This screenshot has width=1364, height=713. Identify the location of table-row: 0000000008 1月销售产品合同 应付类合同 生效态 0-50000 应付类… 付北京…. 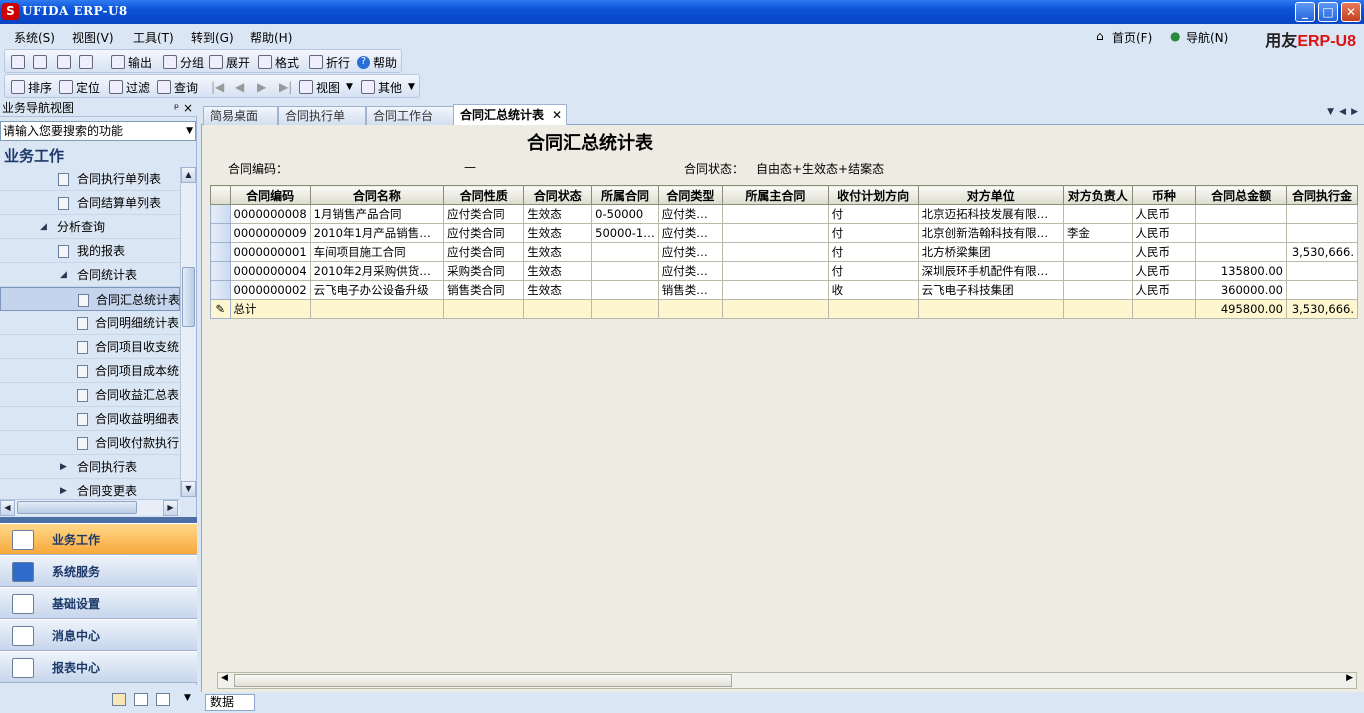
(784, 214).